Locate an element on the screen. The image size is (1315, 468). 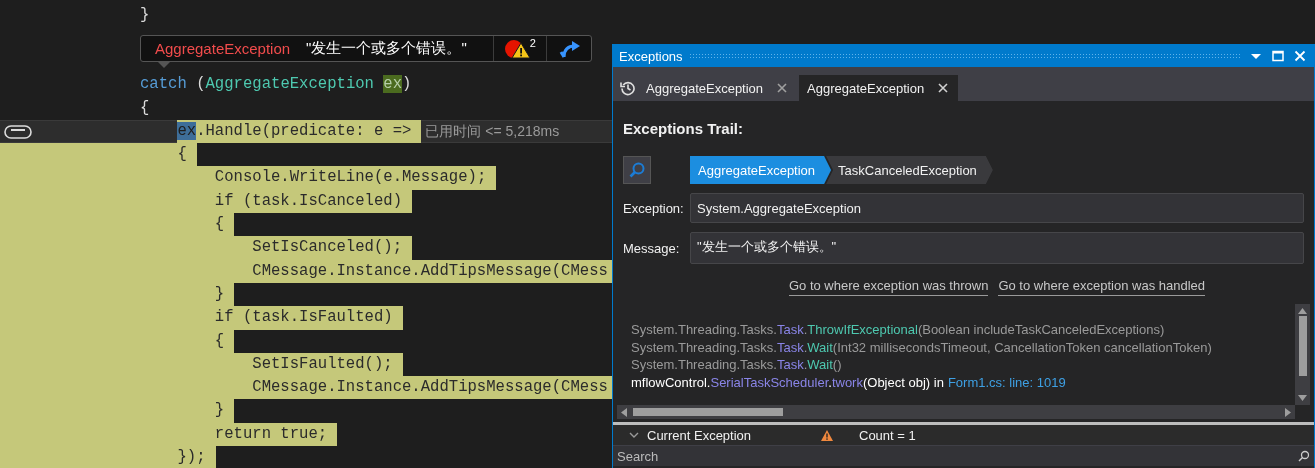
maximize-icon is located at coordinates (1278, 56).